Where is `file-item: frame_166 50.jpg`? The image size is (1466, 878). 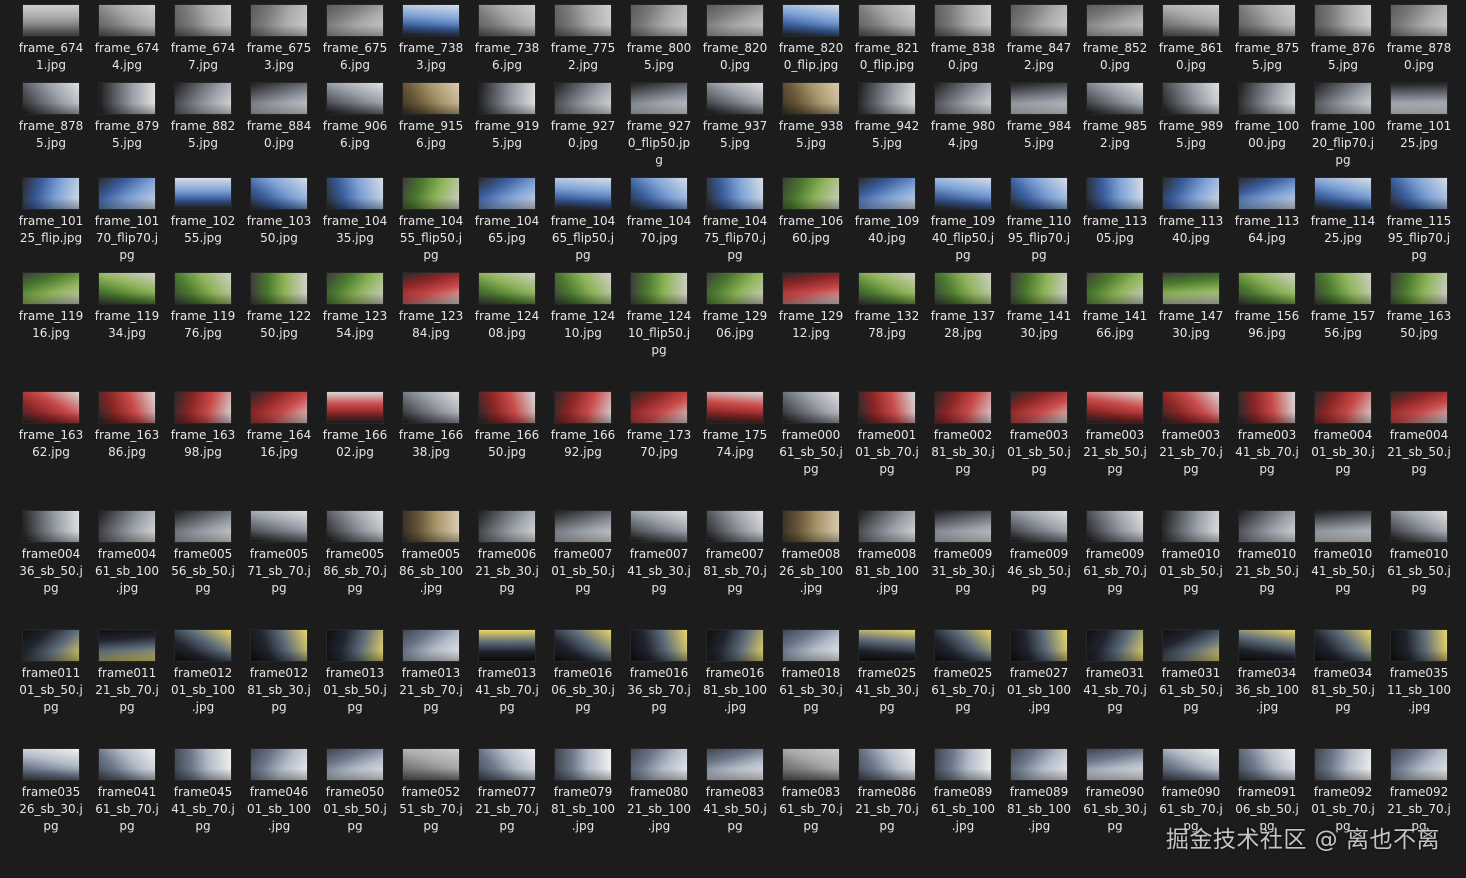
file-item: frame_166 50.jpg is located at coordinates (507, 426).